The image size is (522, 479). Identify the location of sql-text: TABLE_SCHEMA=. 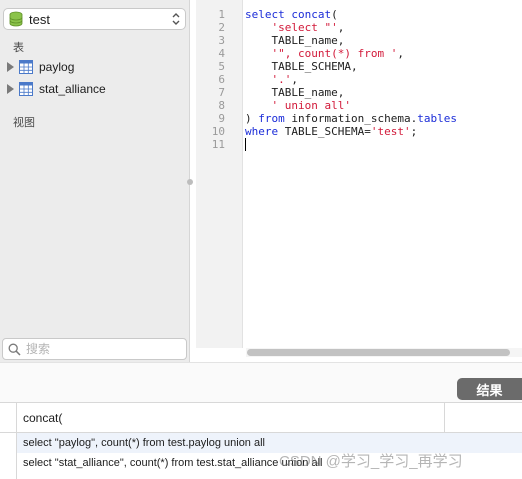
(324, 131).